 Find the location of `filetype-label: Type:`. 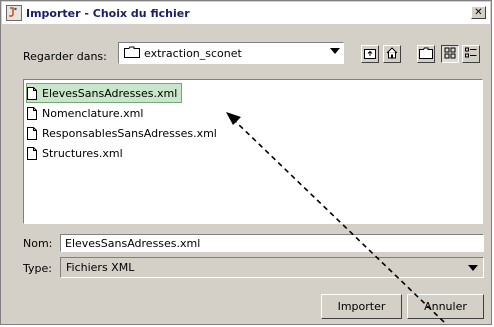

filetype-label: Type: is located at coordinates (37, 268).